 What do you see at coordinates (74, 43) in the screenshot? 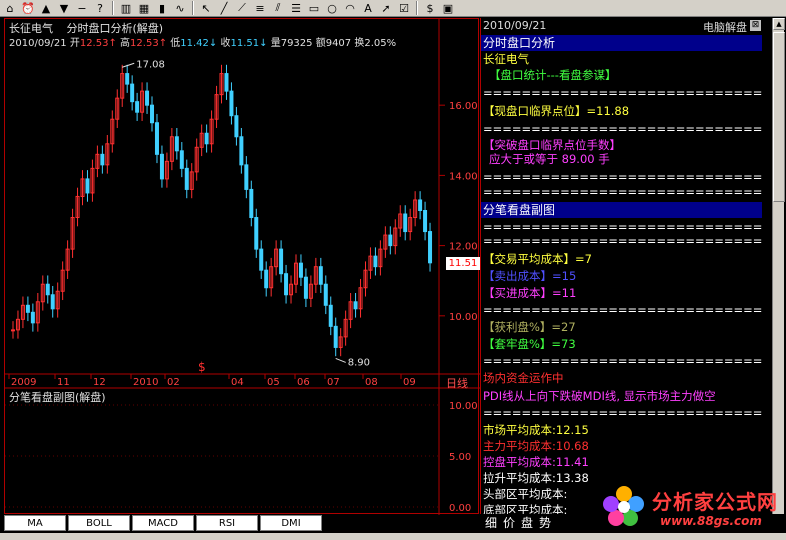
I see `open-label: 开` at bounding box center [74, 43].